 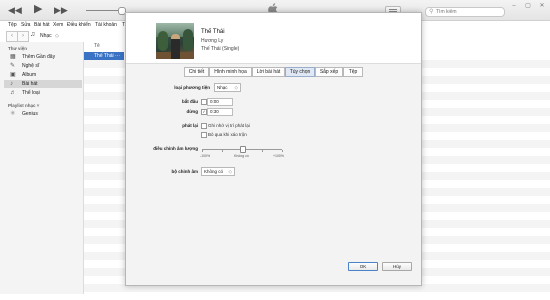 I want to click on ok-button: OK, so click(x=363, y=266).